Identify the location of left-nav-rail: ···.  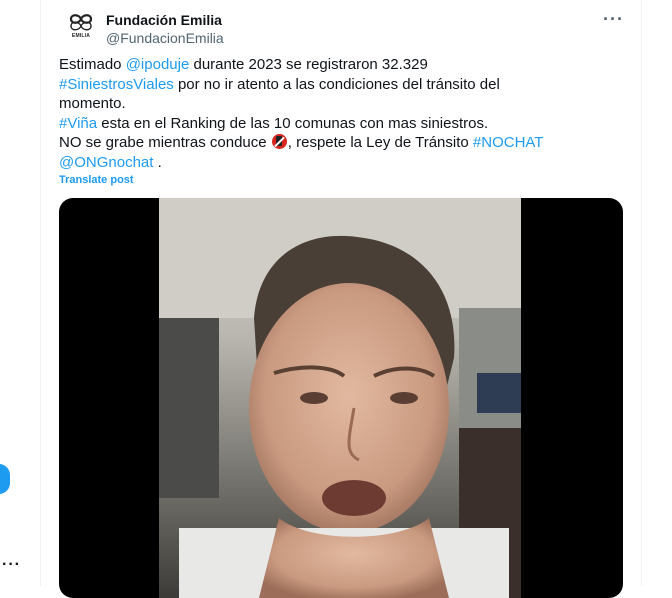
(20, 293).